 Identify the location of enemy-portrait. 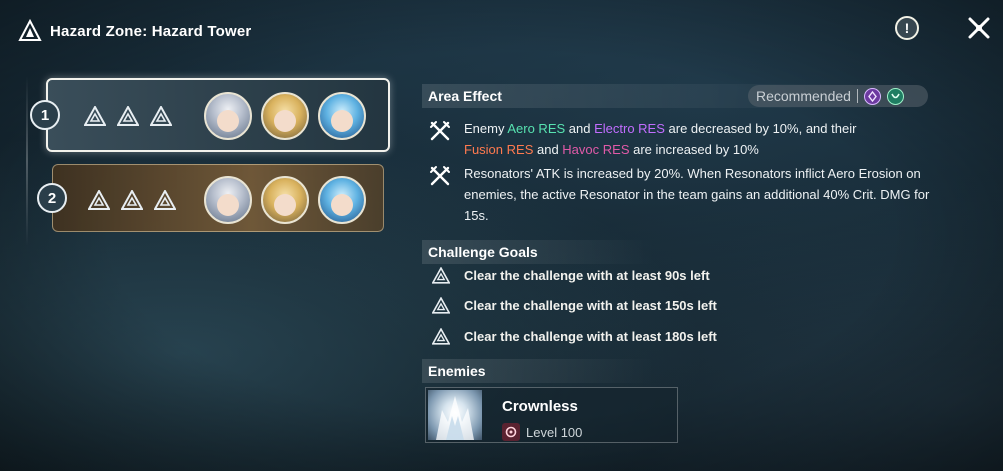
(455, 415).